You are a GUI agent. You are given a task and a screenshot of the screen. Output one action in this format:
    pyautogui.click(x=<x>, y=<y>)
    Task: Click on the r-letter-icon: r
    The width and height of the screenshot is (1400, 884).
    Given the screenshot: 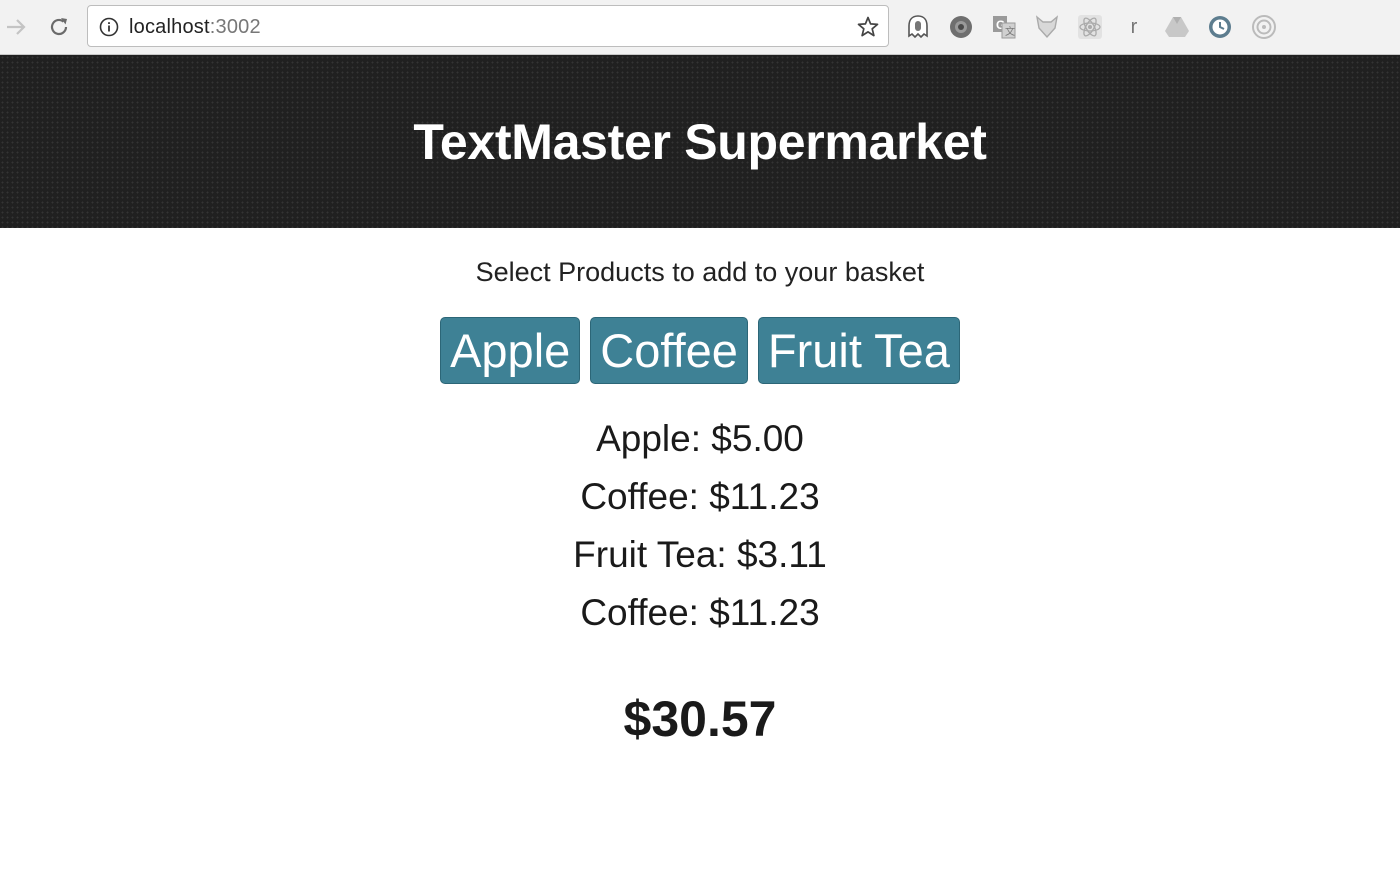 What is the action you would take?
    pyautogui.click(x=1134, y=27)
    